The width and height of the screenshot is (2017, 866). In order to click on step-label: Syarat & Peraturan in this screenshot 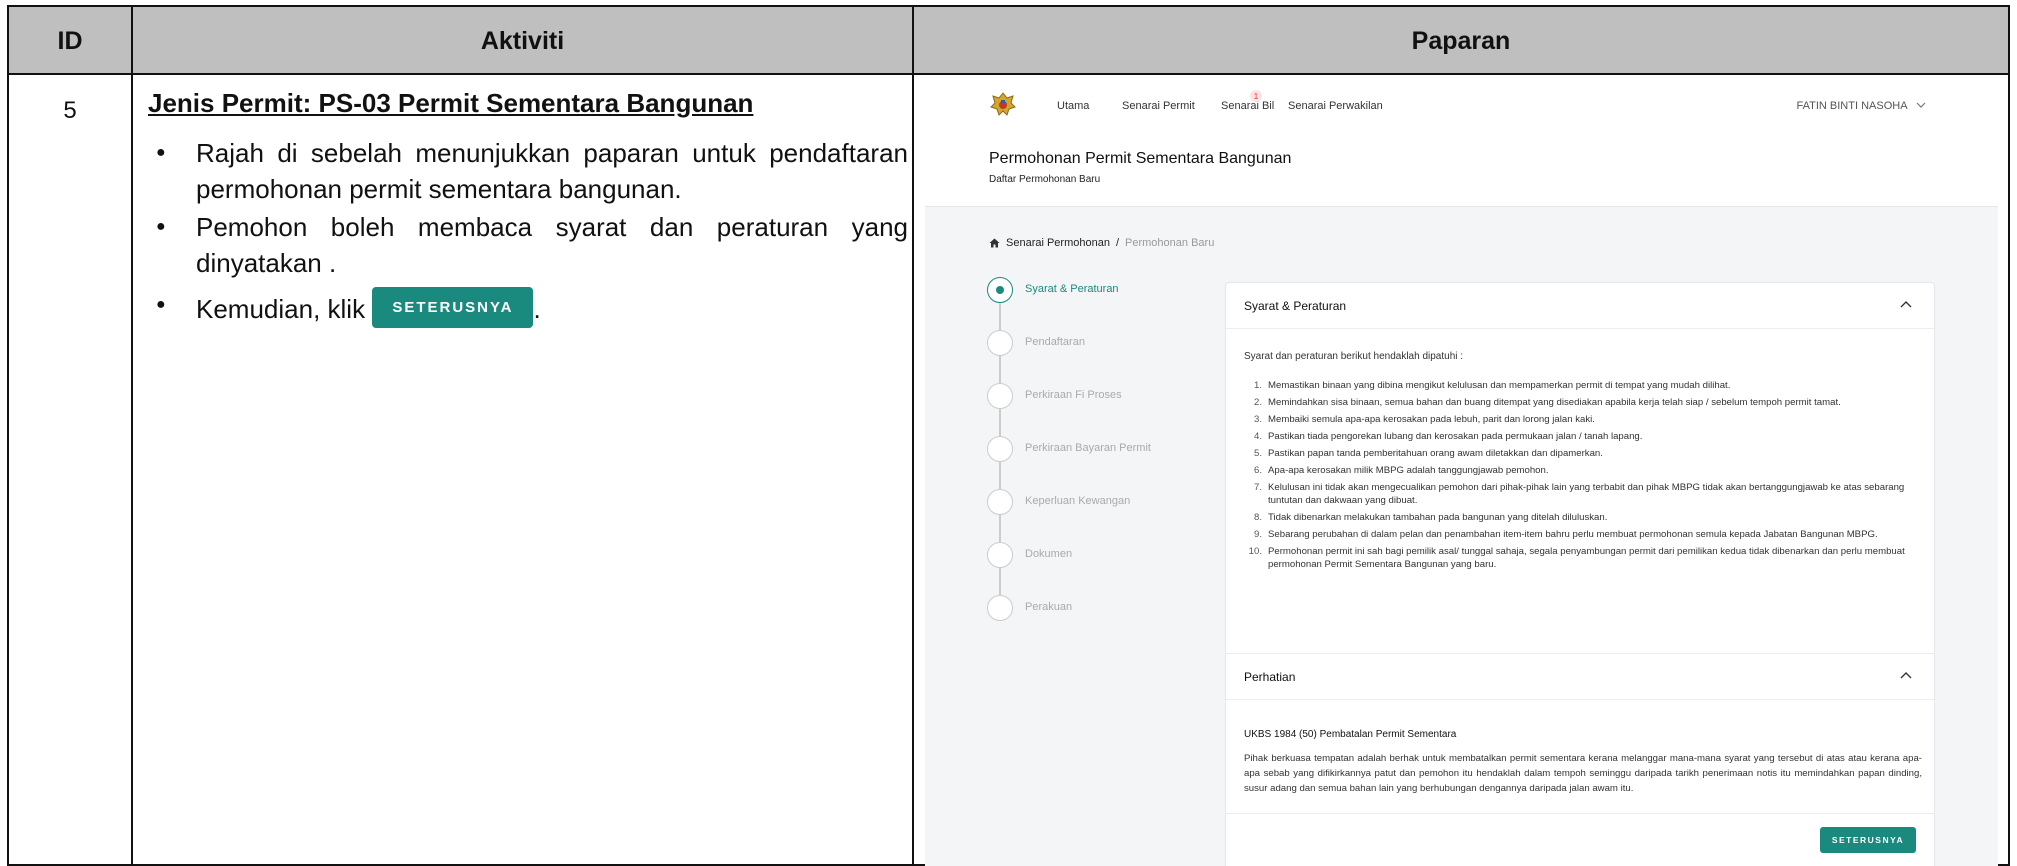, I will do `click(1072, 289)`.